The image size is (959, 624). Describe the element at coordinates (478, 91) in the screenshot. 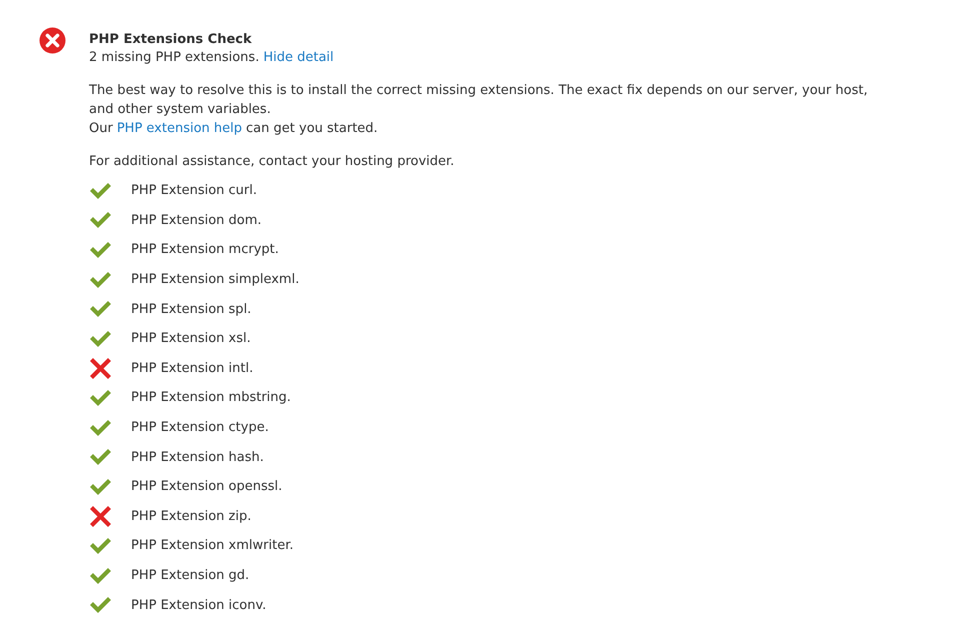

I see `description-text: The best way to resolve this is to install the correct missing extensions. The exact fix depends on our server, your host,` at that location.